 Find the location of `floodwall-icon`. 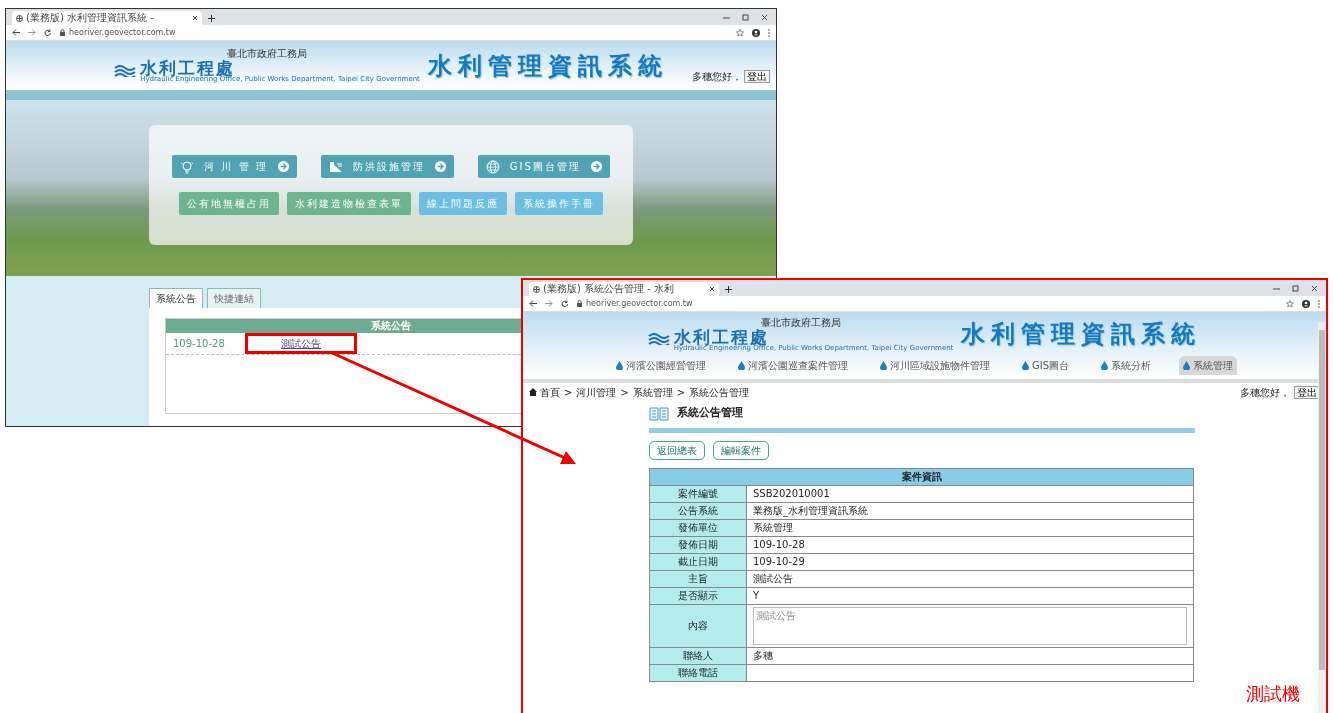

floodwall-icon is located at coordinates (335, 166).